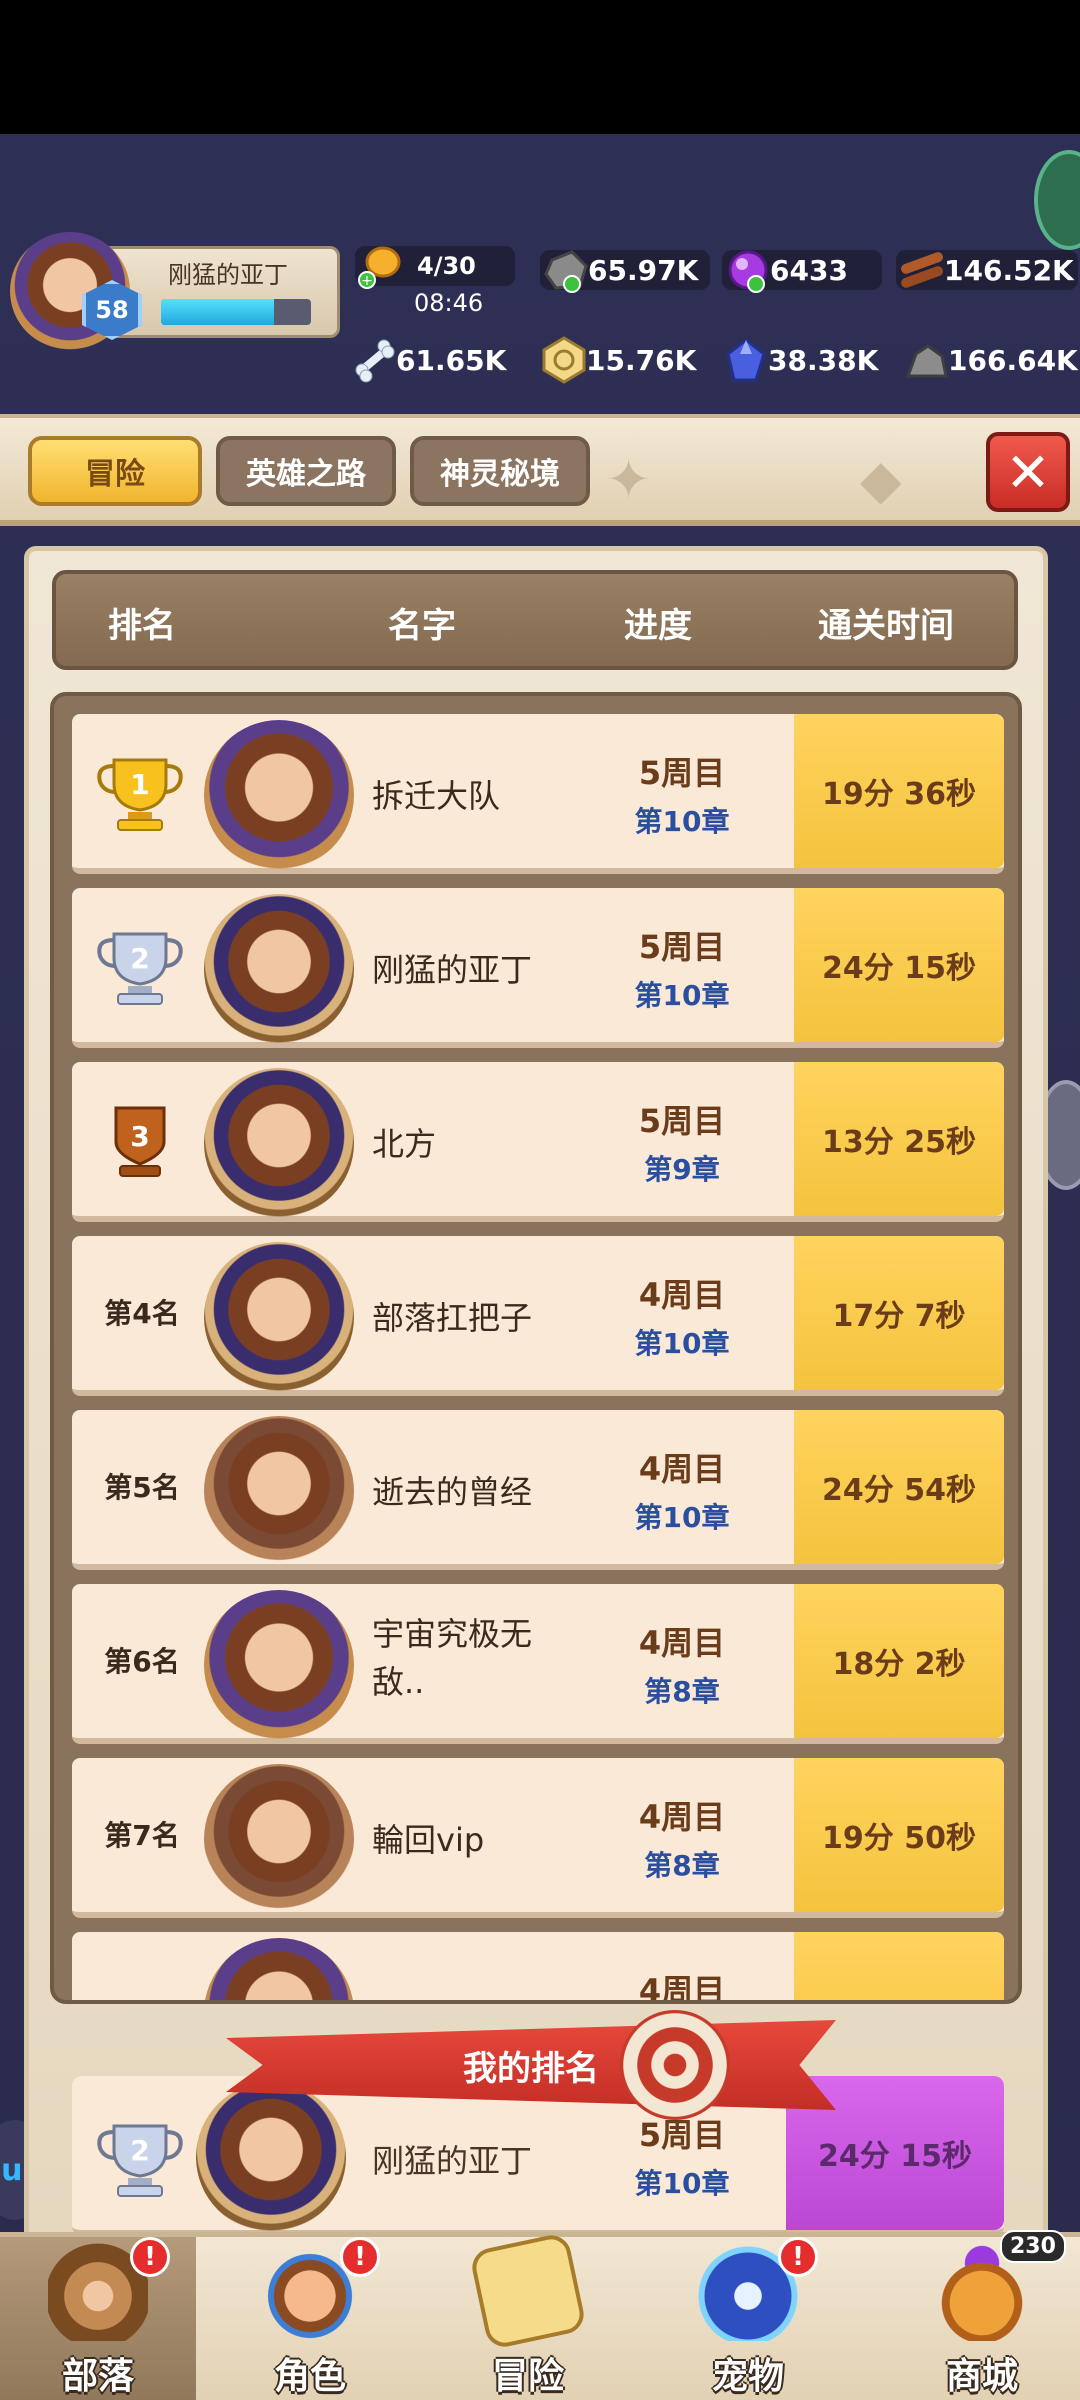  Describe the element at coordinates (139, 1136) in the screenshot. I see `rank-number: 3` at that location.